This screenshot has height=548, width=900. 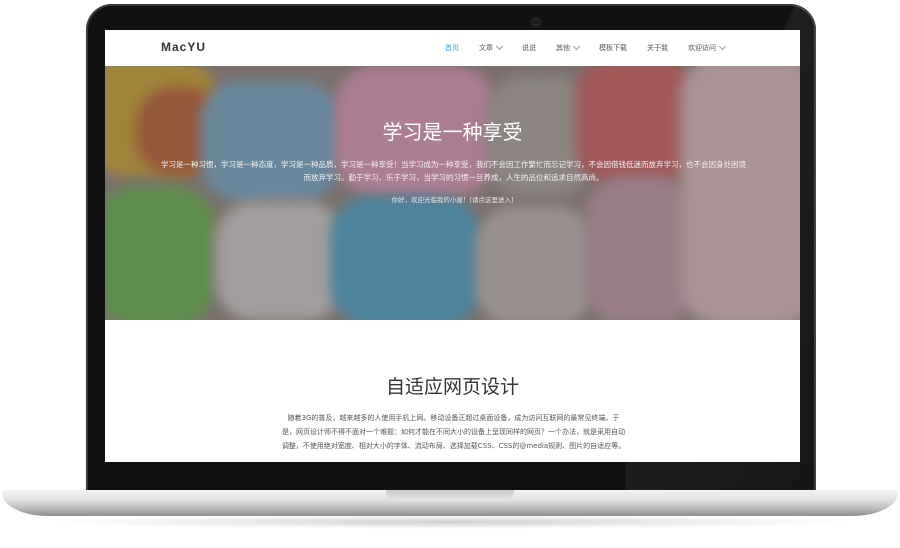 I want to click on section-title: 自适应网页设计, so click(x=452, y=387).